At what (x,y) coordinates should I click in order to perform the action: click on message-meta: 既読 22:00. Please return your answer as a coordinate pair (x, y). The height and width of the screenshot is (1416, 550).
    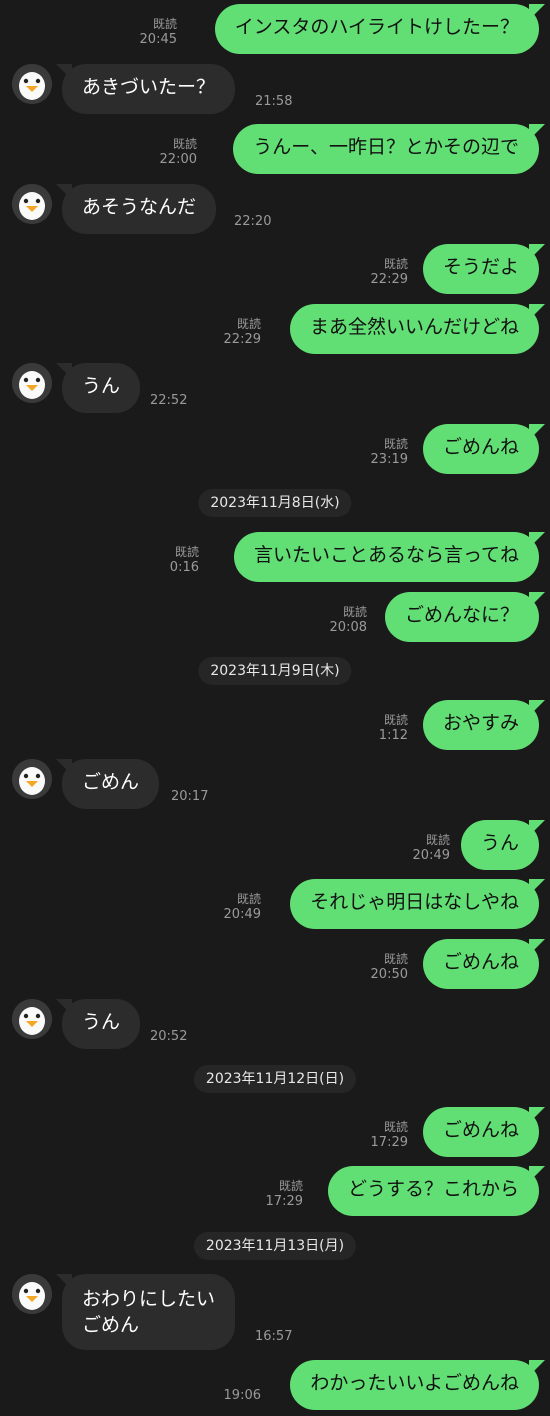
    Looking at the image, I should click on (178, 152).